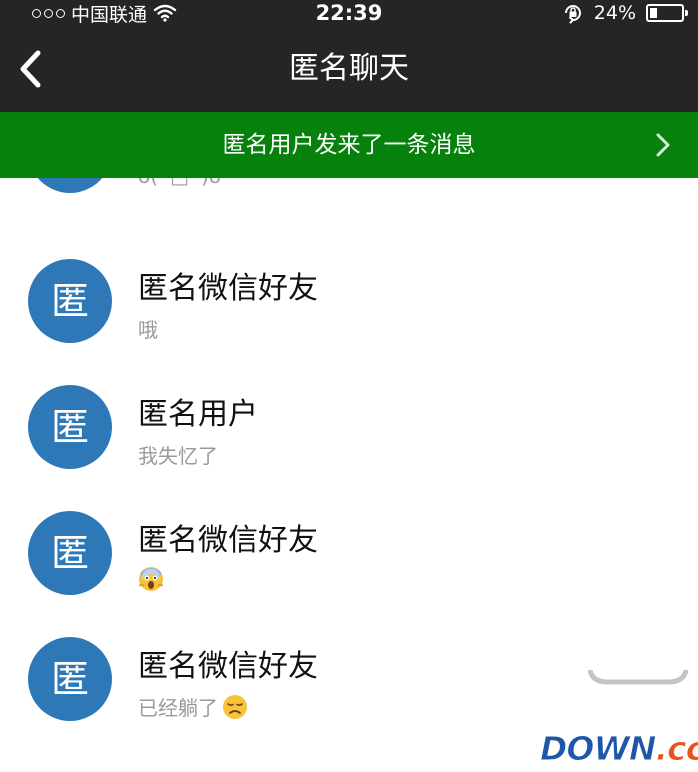  I want to click on chat-preview: 哦, so click(148, 328).